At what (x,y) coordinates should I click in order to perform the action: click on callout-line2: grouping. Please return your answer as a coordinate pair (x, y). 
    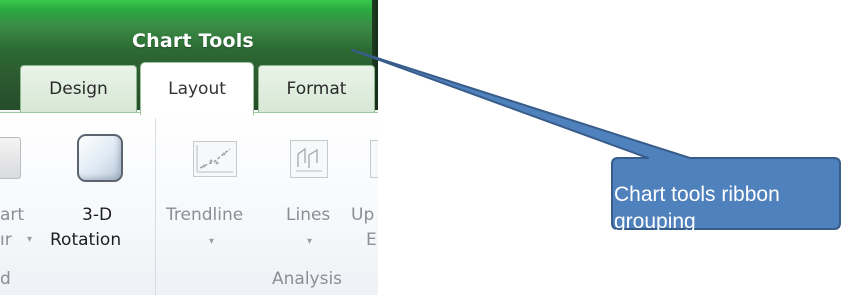
    Looking at the image, I should click on (655, 221).